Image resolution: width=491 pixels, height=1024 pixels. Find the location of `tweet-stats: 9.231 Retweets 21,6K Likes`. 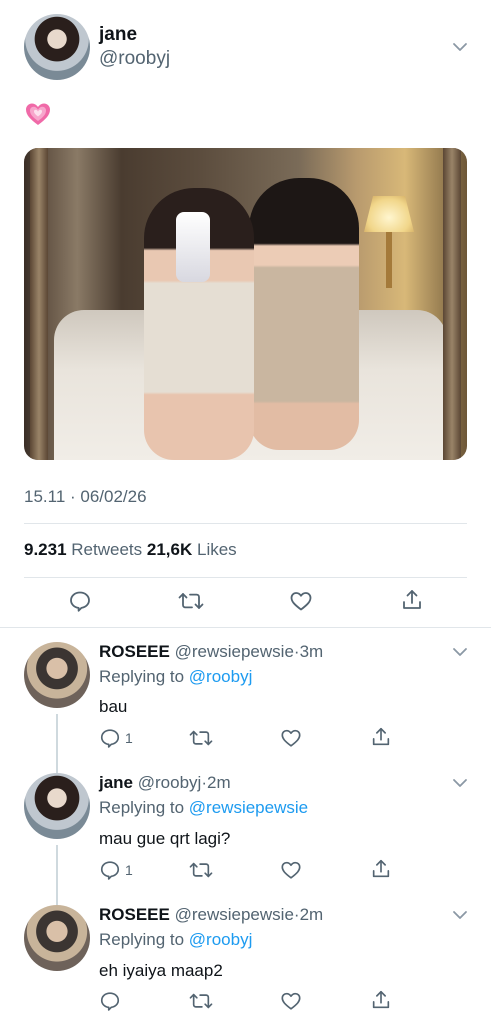

tweet-stats: 9.231 Retweets 21,6K Likes is located at coordinates (130, 550).